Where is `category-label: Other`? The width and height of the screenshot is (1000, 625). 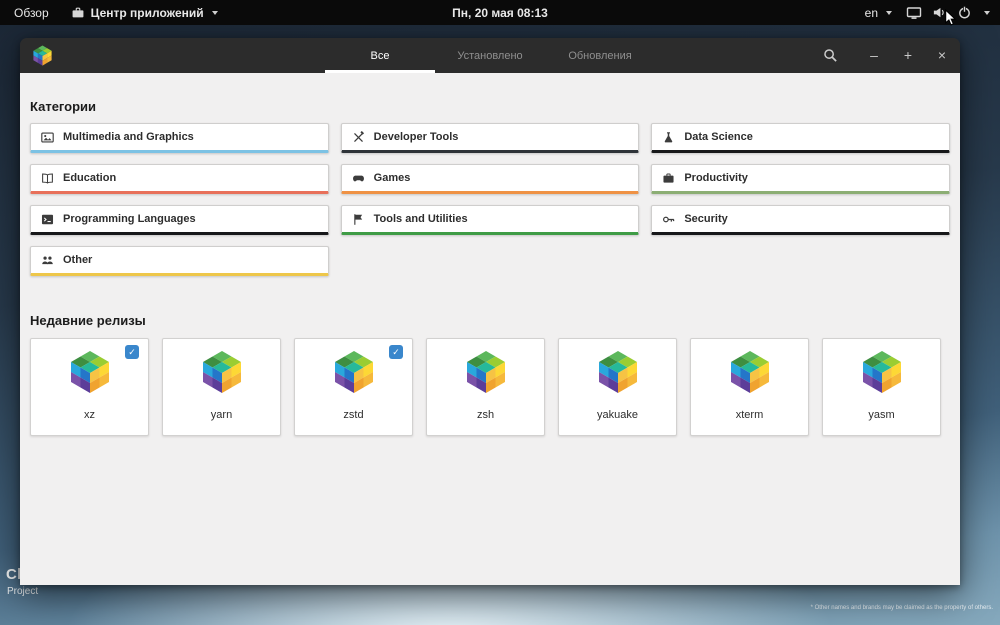
category-label: Other is located at coordinates (78, 260).